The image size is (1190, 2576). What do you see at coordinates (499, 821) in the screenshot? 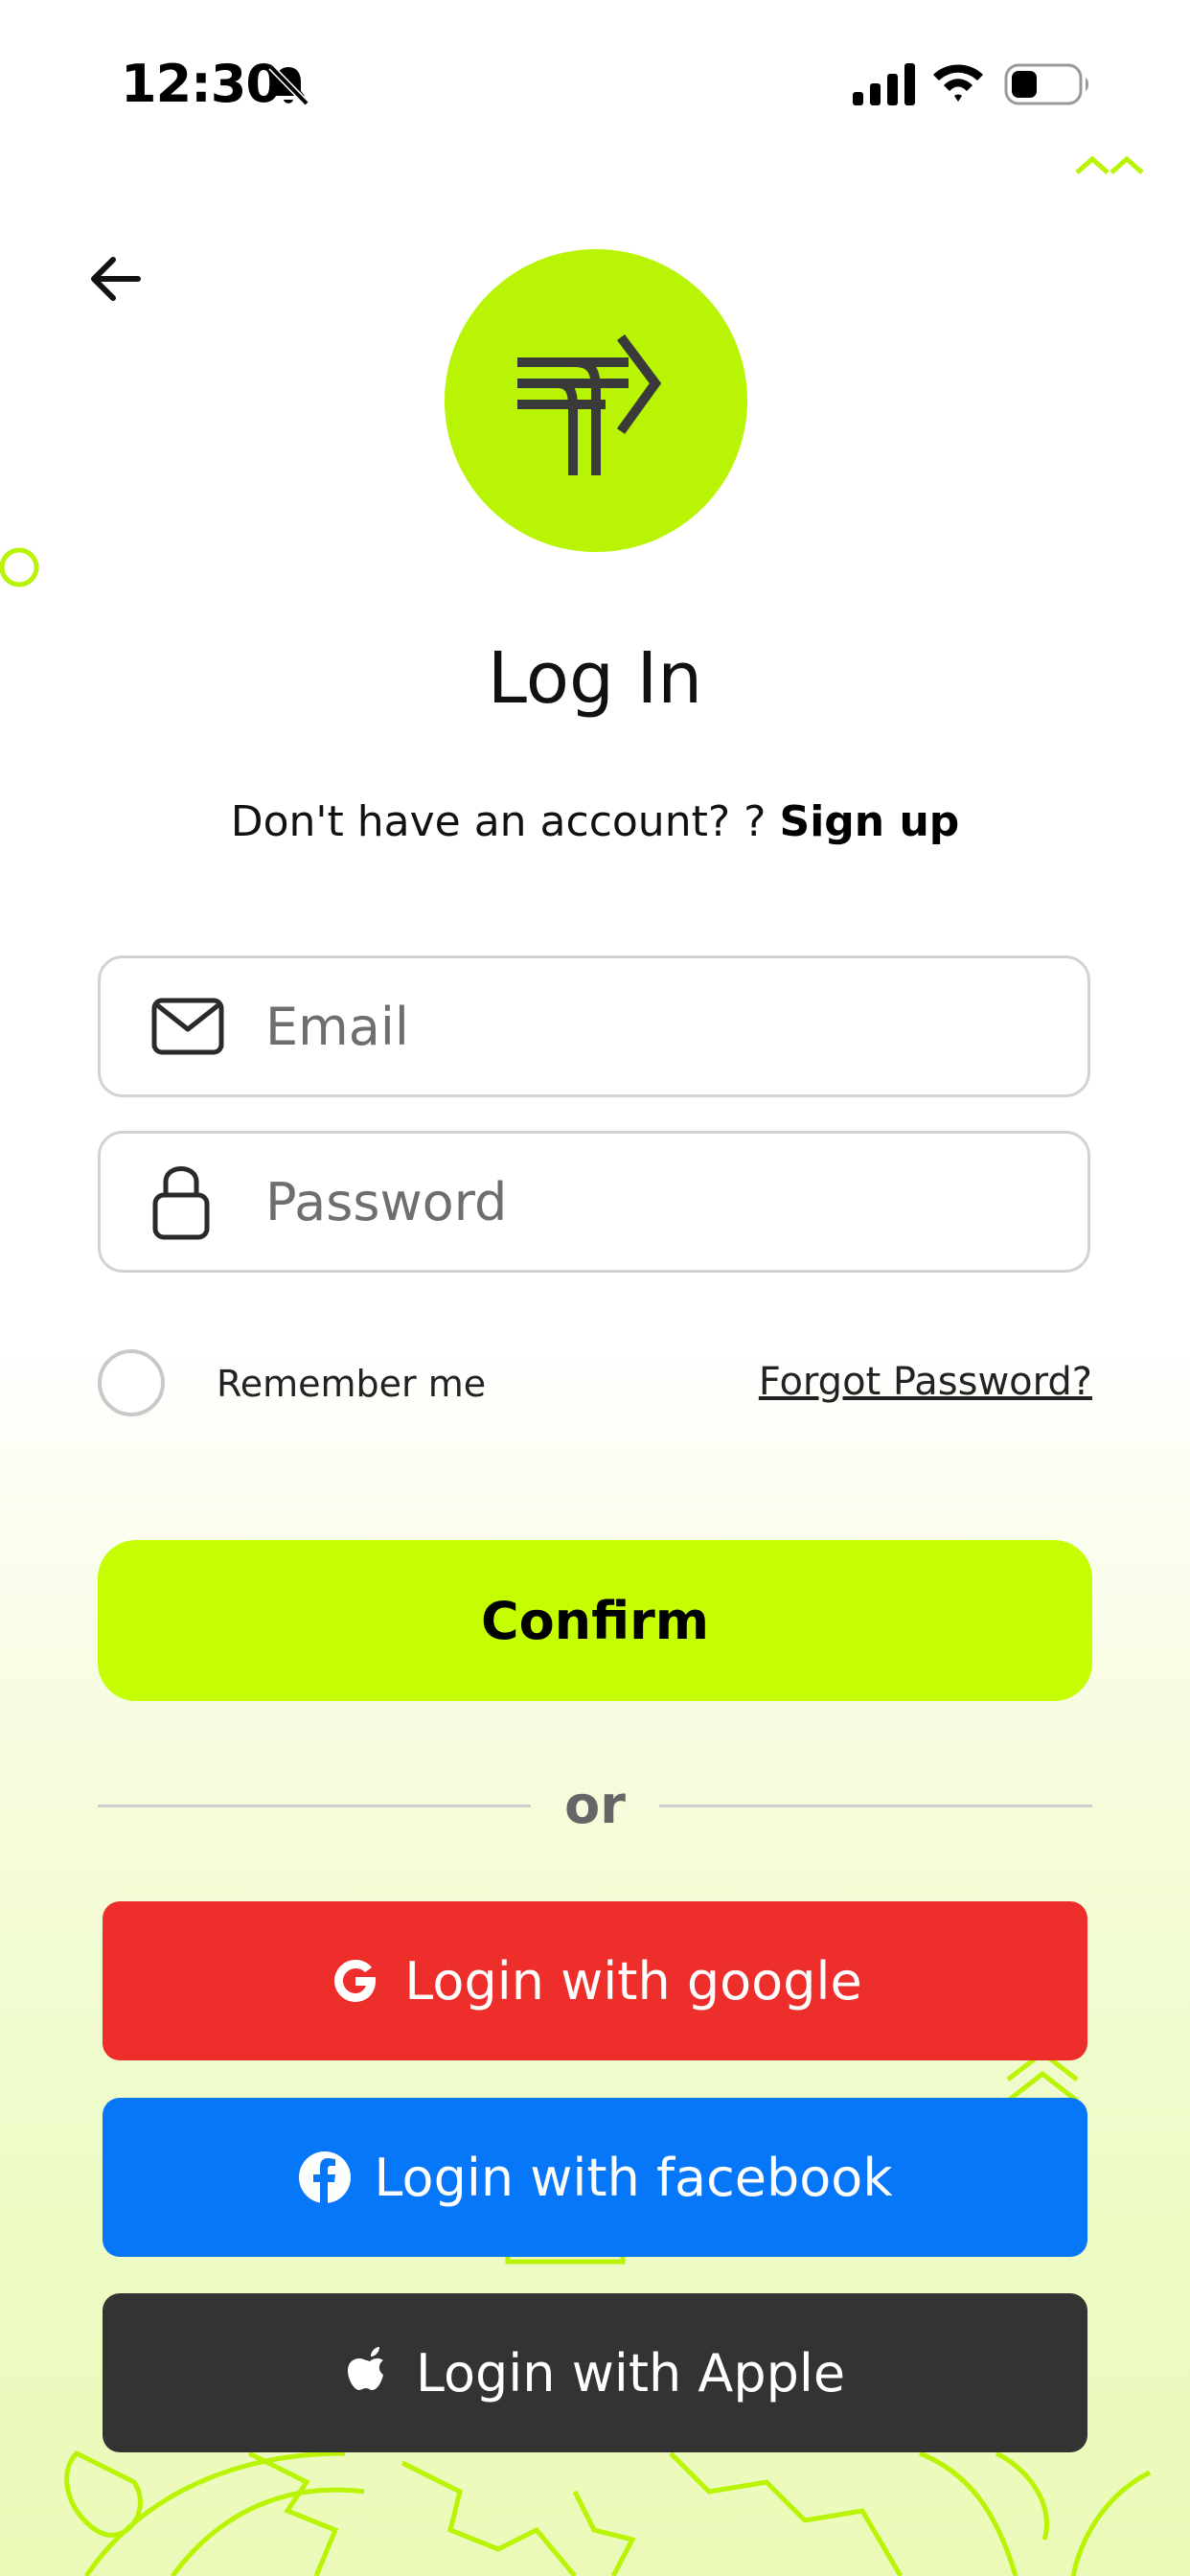
I see `signup-prompt-text: Don't have an account? ?` at bounding box center [499, 821].